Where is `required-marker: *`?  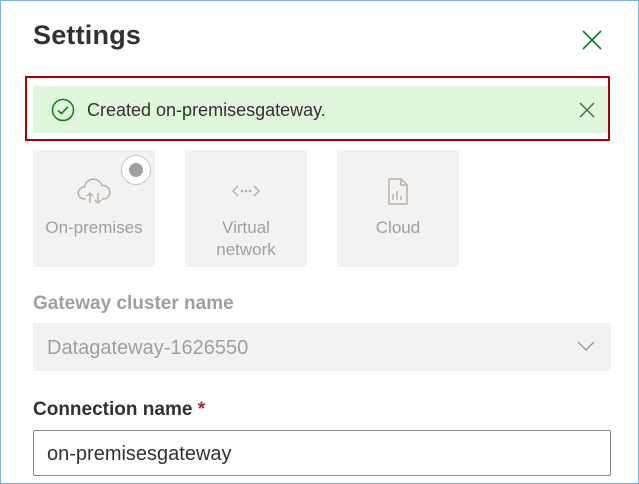
required-marker: * is located at coordinates (201, 409).